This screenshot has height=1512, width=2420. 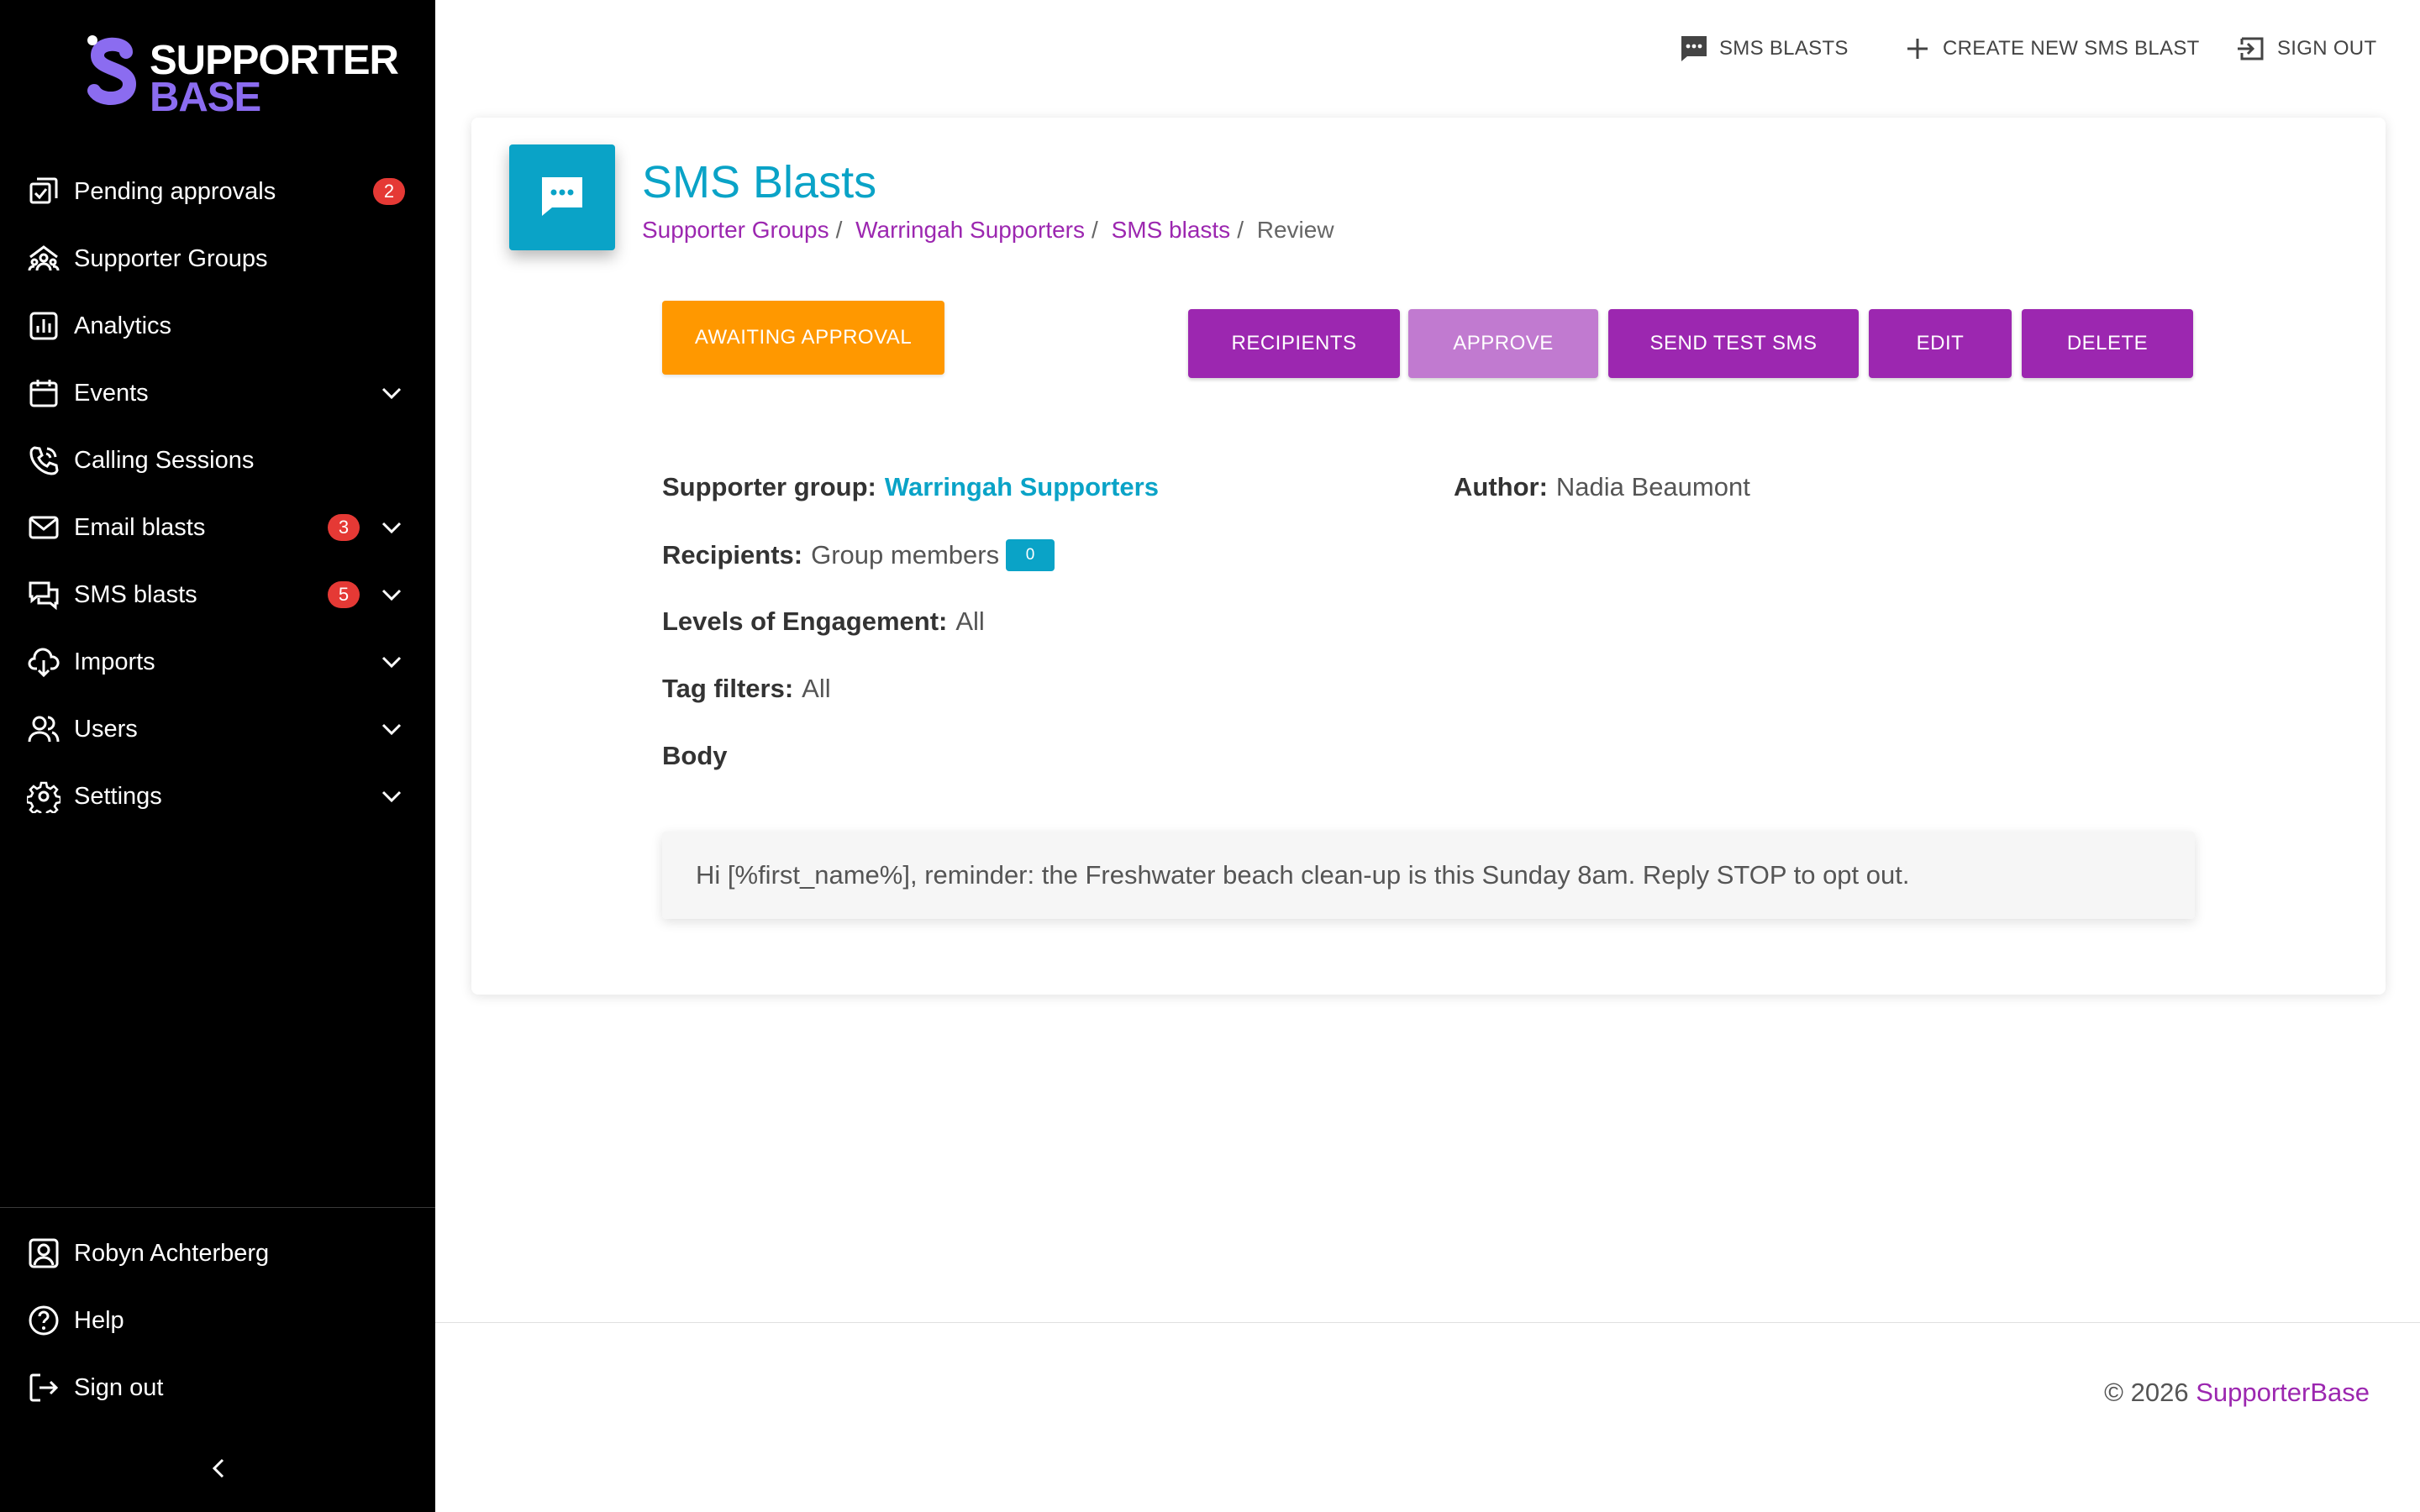 I want to click on message-icon, so click(x=562, y=196).